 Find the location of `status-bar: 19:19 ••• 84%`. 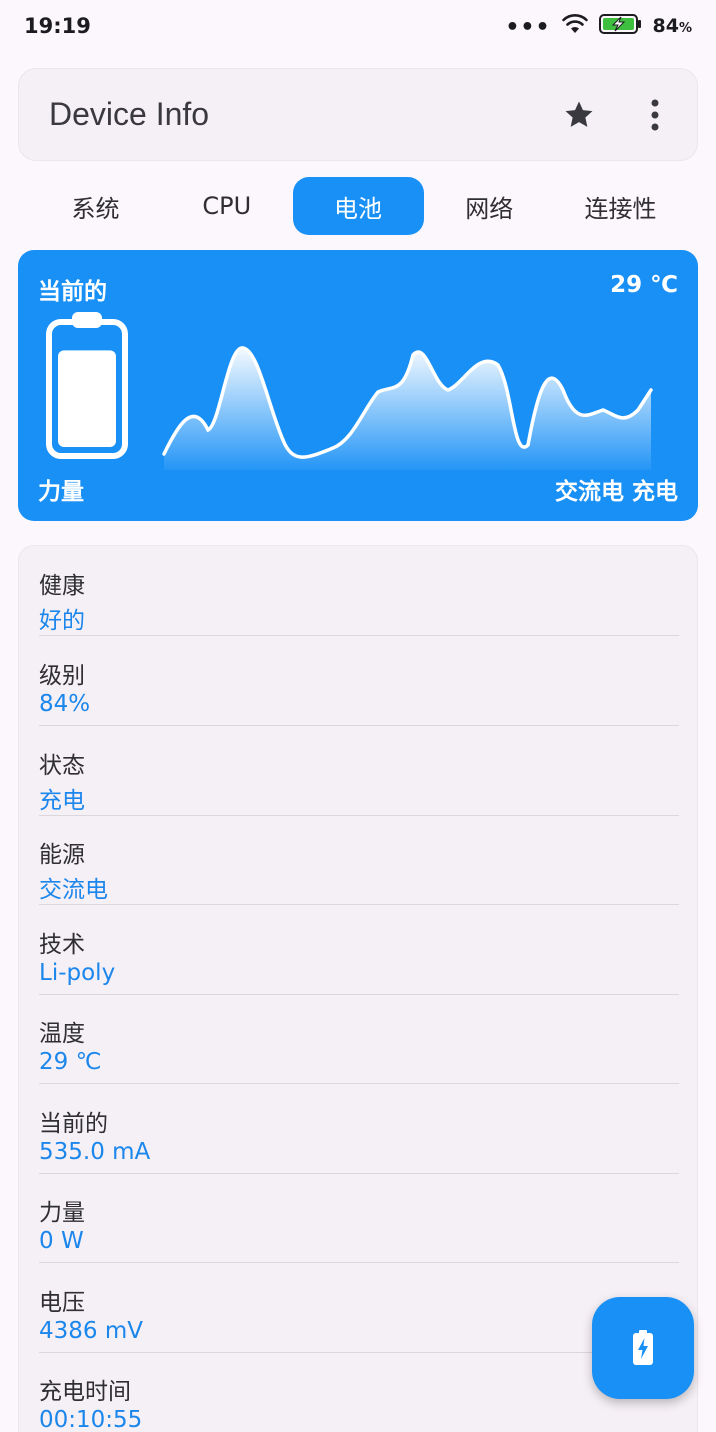

status-bar: 19:19 ••• 84% is located at coordinates (358, 26).